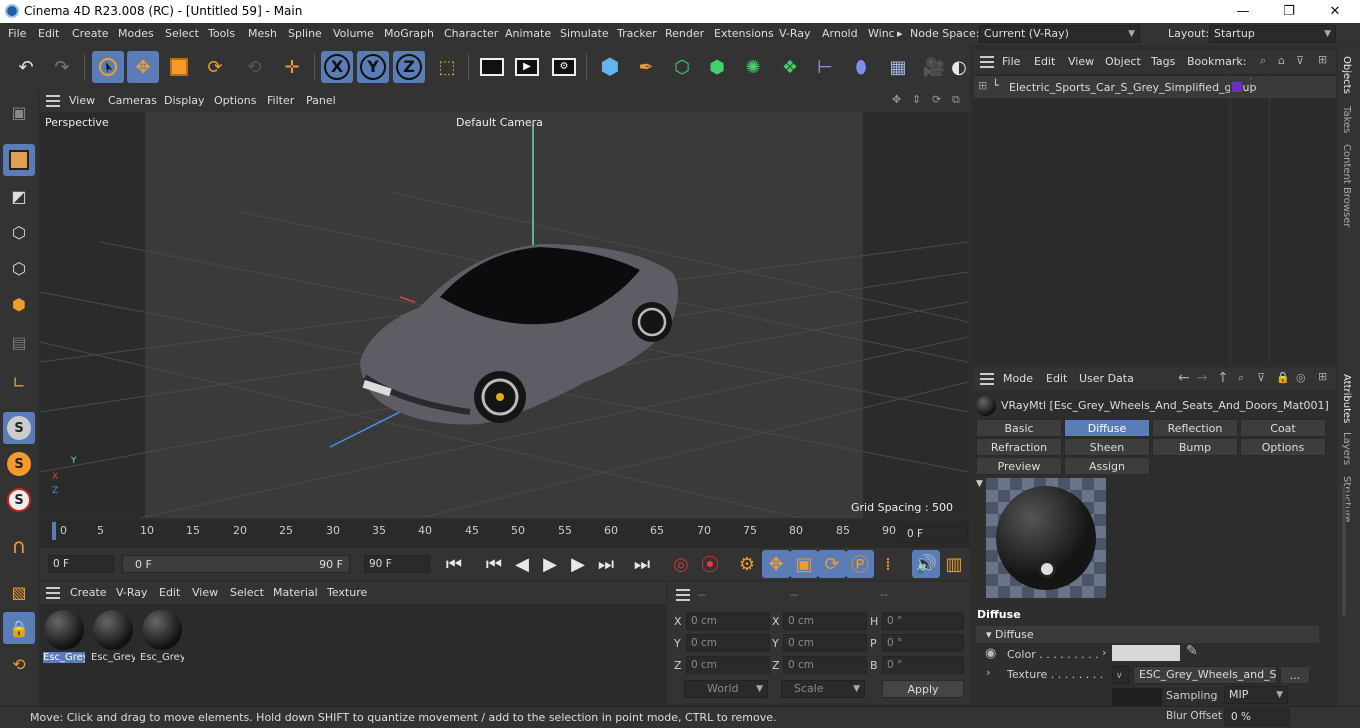 The image size is (1360, 728). What do you see at coordinates (1018, 378) in the screenshot?
I see `attribute-menu-mode: Mode` at bounding box center [1018, 378].